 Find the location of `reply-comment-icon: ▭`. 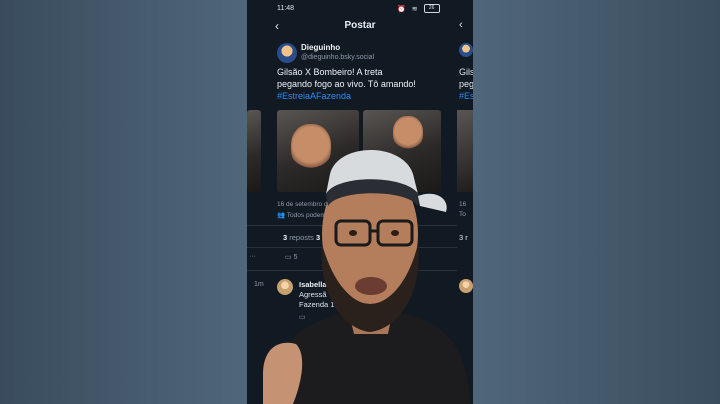

reply-comment-icon: ▭ is located at coordinates (302, 317).